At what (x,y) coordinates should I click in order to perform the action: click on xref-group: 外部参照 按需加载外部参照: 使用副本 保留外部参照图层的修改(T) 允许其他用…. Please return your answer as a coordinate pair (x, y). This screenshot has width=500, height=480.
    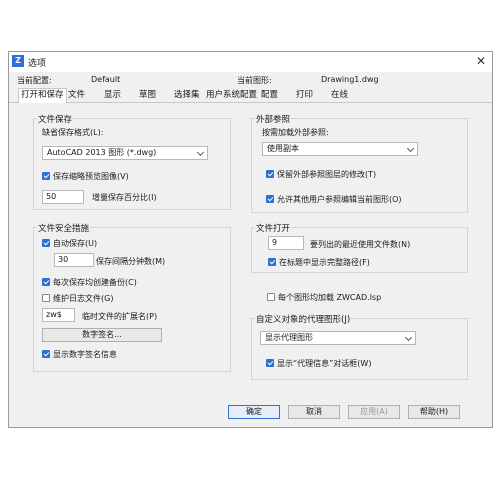
    Looking at the image, I should click on (359, 163).